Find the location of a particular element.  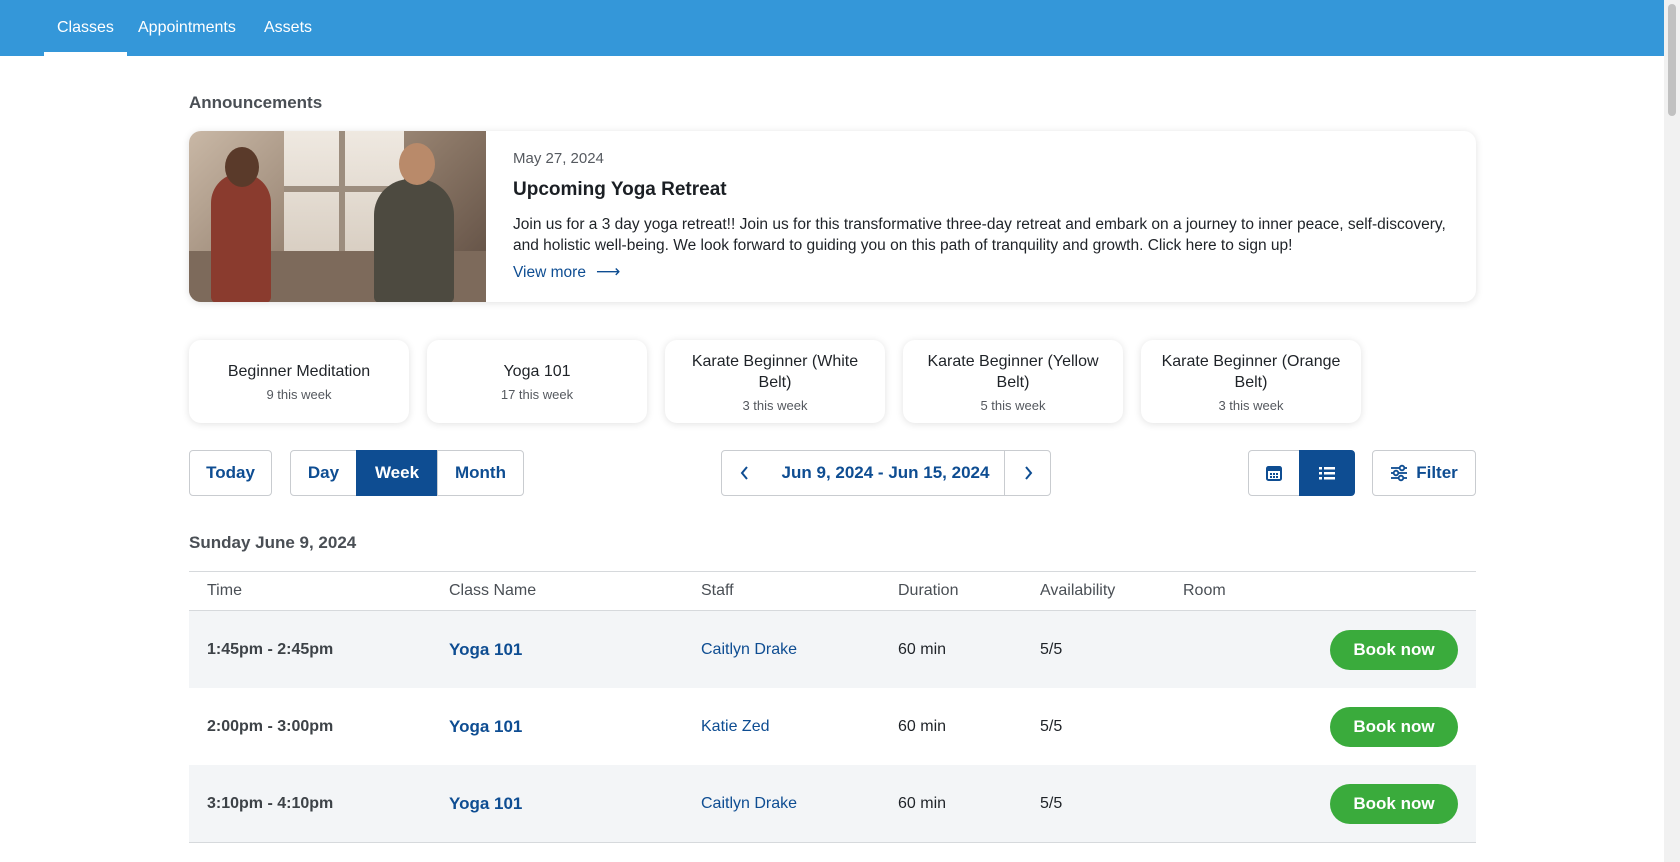

class-card-yoga-101: Yoga 101 17 this week is located at coordinates (537, 381).